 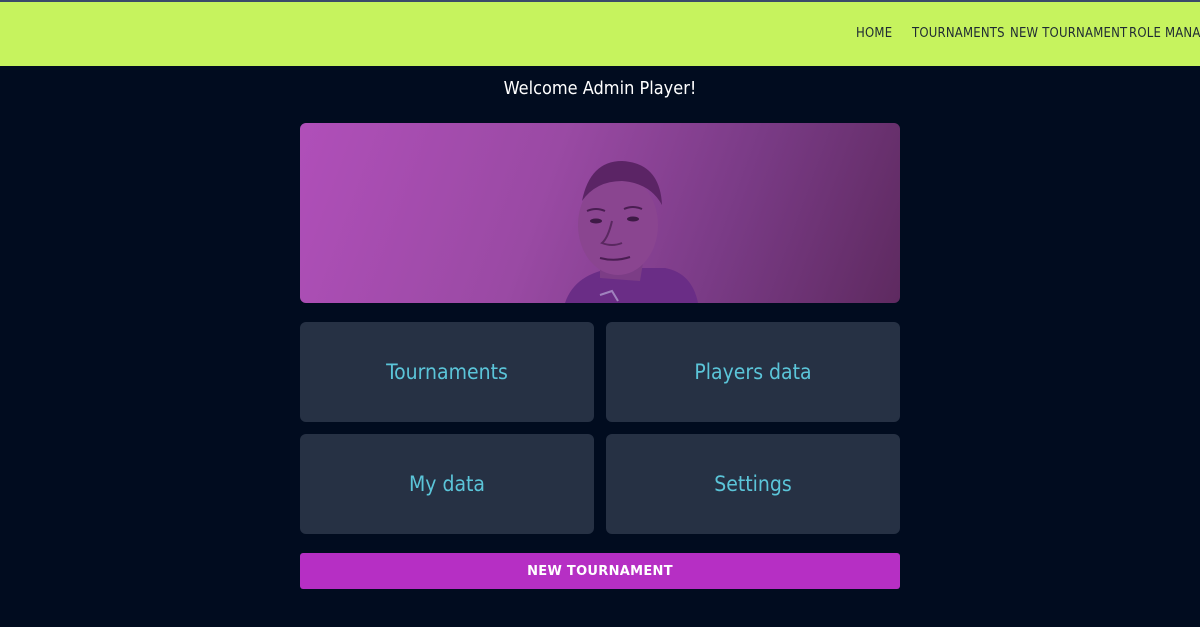 I want to click on tile-label: Settings, so click(x=753, y=484).